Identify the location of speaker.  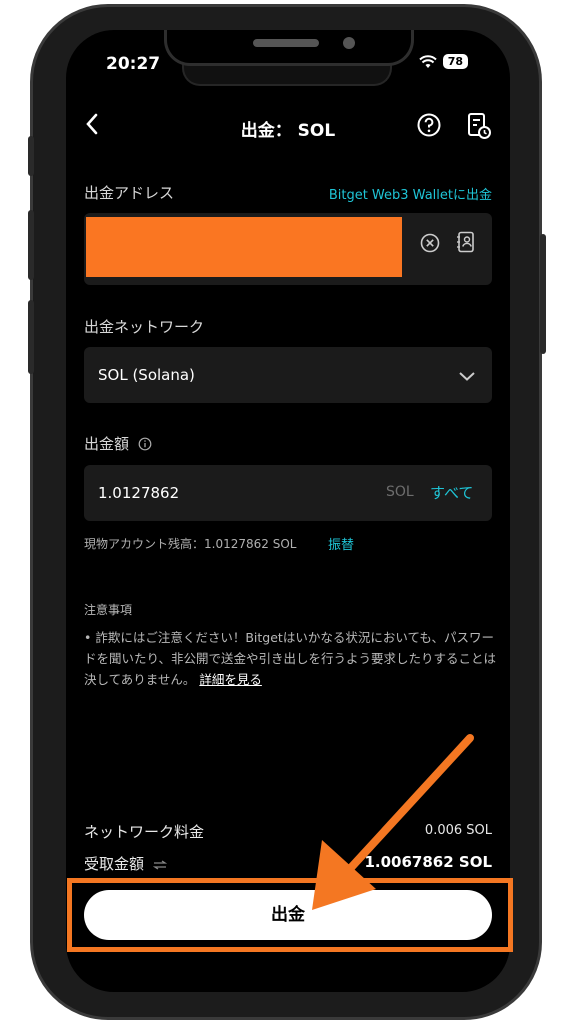
(286, 43).